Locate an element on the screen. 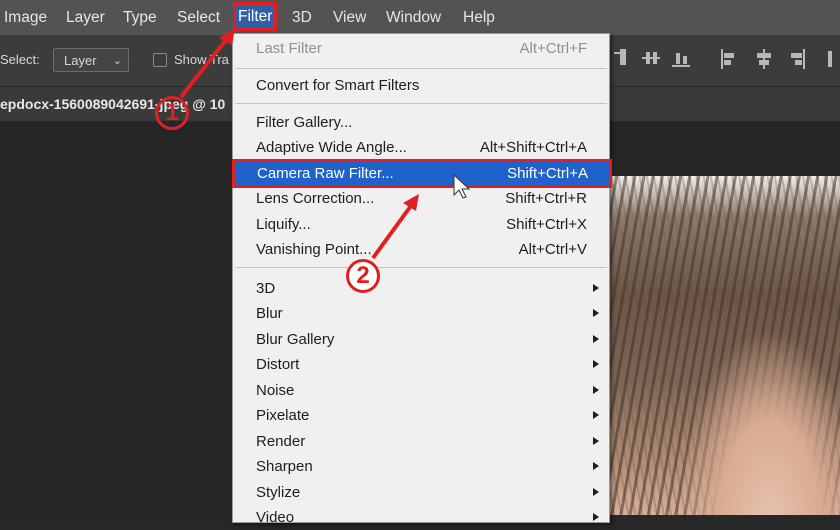 This screenshot has height=530, width=840. menu-item-label: Noise is located at coordinates (275, 390).